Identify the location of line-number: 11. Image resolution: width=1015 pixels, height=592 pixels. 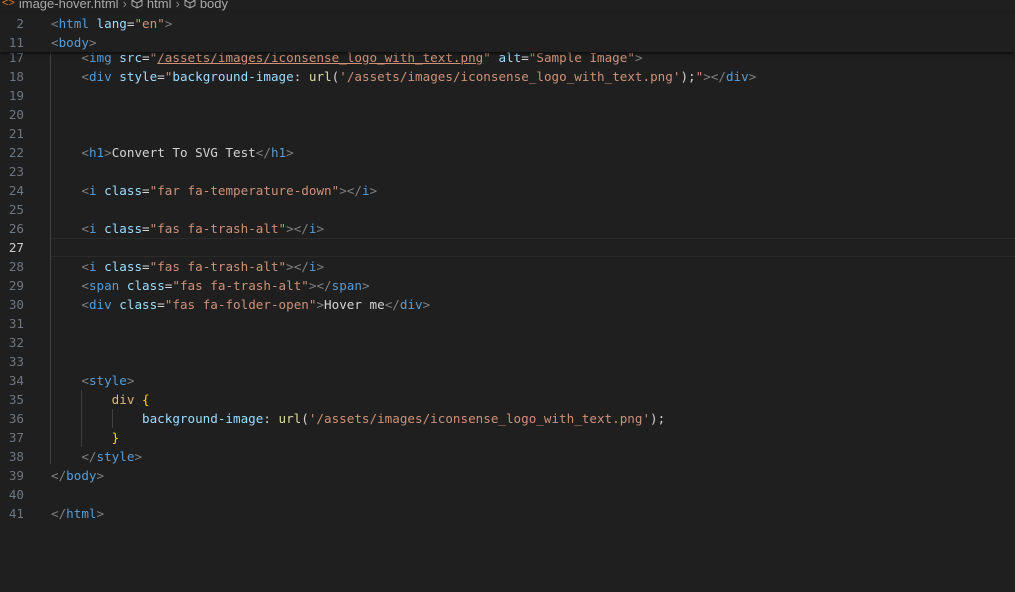
(16, 42).